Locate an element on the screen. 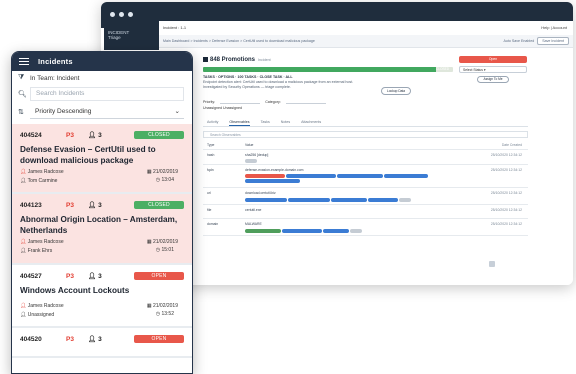 The width and height of the screenshot is (576, 374). owner-field: Unassigned is located at coordinates (212, 108).